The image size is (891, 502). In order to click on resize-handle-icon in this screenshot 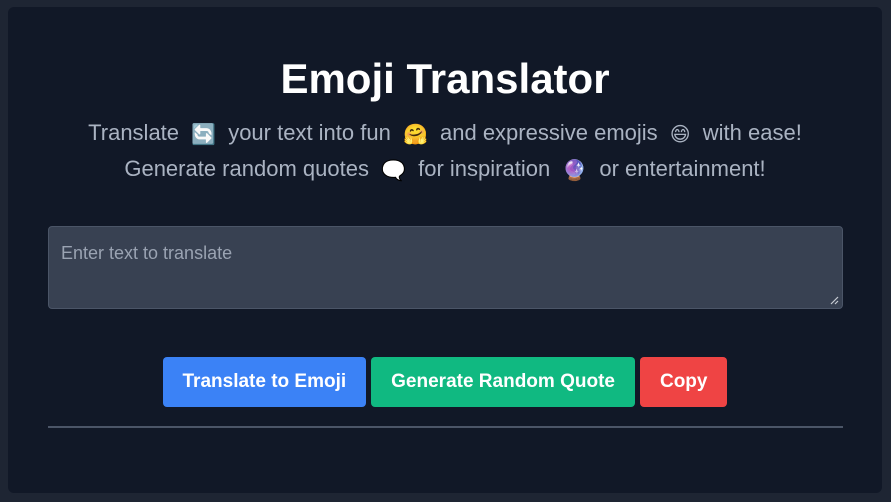, I will do `click(834, 300)`.